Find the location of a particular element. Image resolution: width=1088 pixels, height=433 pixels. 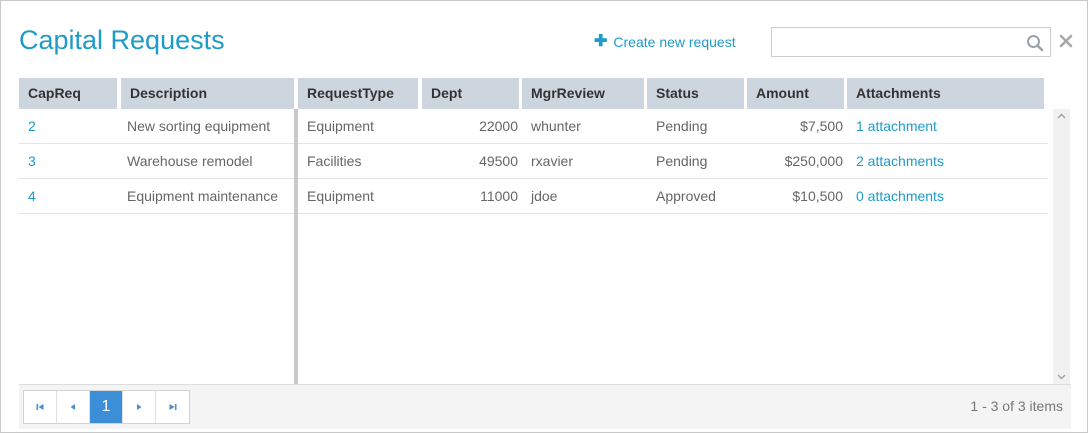

pager-info: 1 - 3 of 3 items is located at coordinates (1016, 406).